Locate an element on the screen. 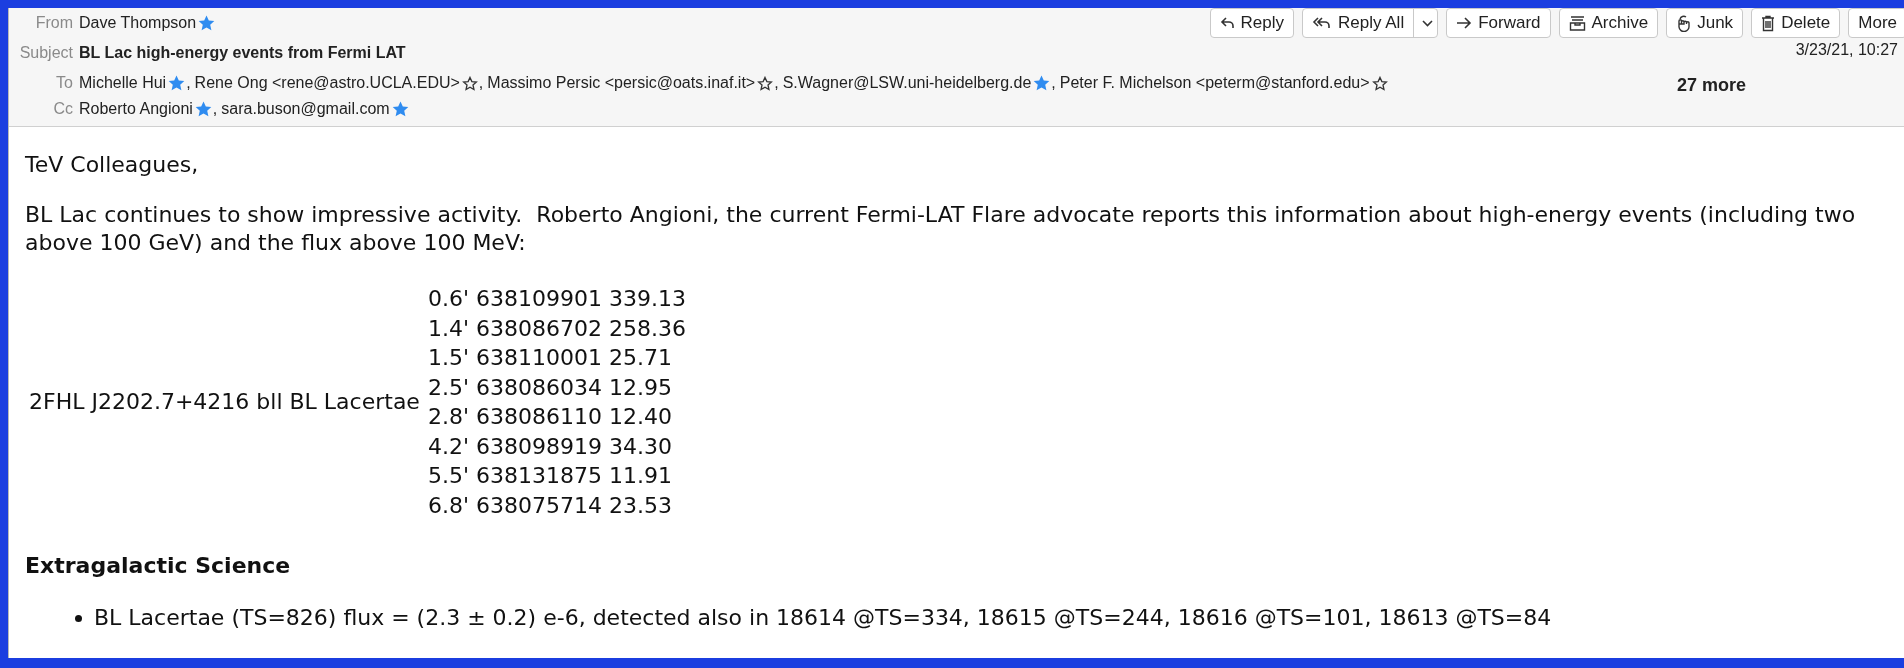  event-row-text: 6.8' 638075714 23.53 is located at coordinates (550, 505).